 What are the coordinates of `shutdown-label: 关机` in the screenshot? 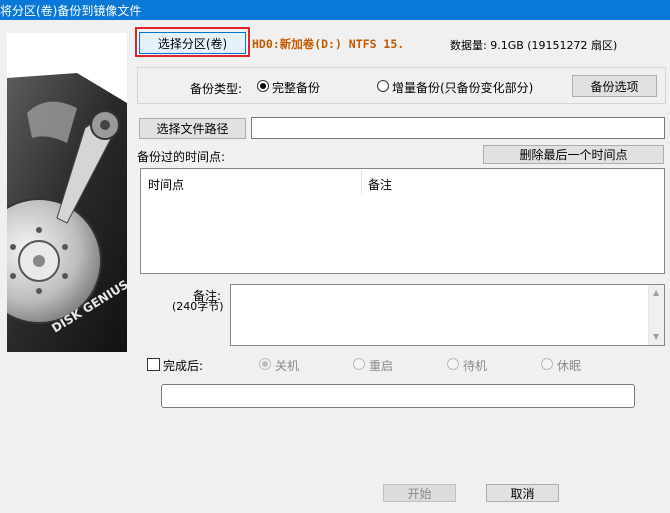 It's located at (287, 365).